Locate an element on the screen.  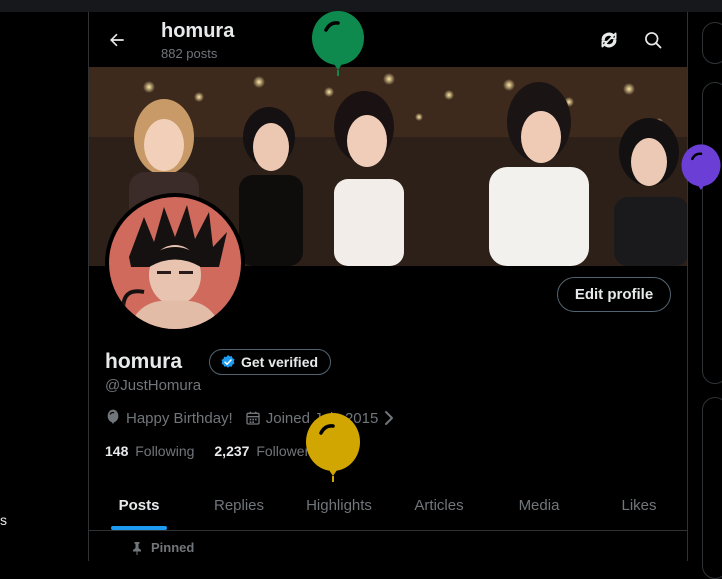
tab-posts-label: Posts is located at coordinates (139, 505).